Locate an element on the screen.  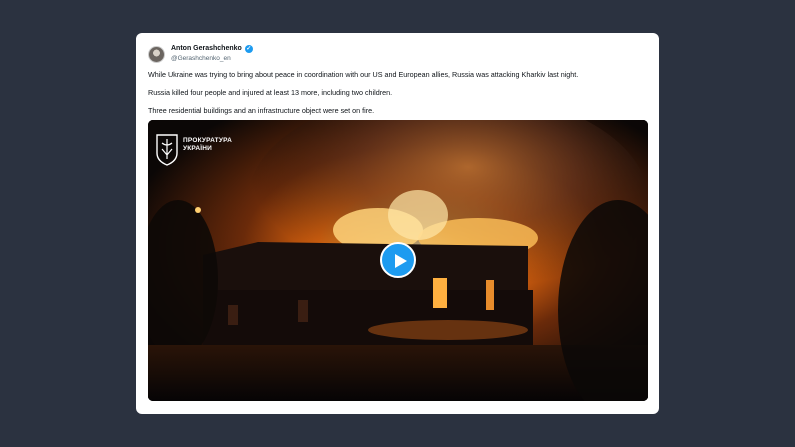
author-block: Anton Gerashchenko ✓ @Gerashchenko_en is located at coordinates (212, 54).